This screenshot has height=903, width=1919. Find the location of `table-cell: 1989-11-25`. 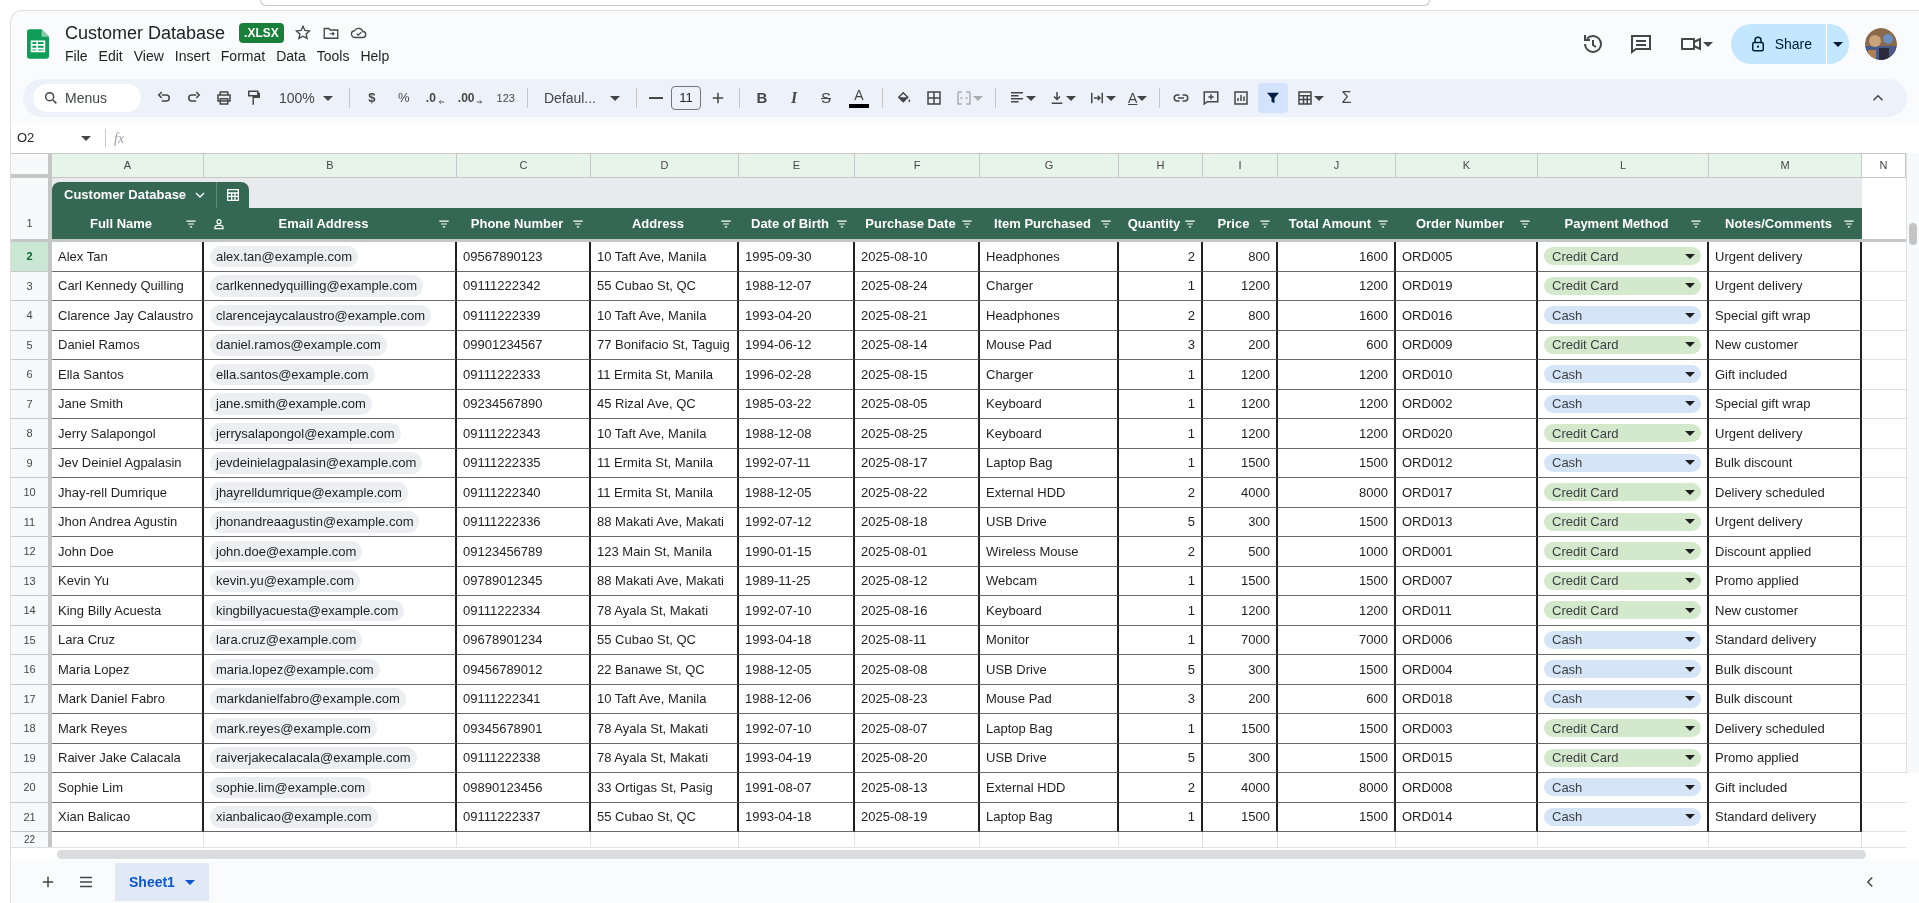

table-cell: 1989-11-25 is located at coordinates (797, 581).